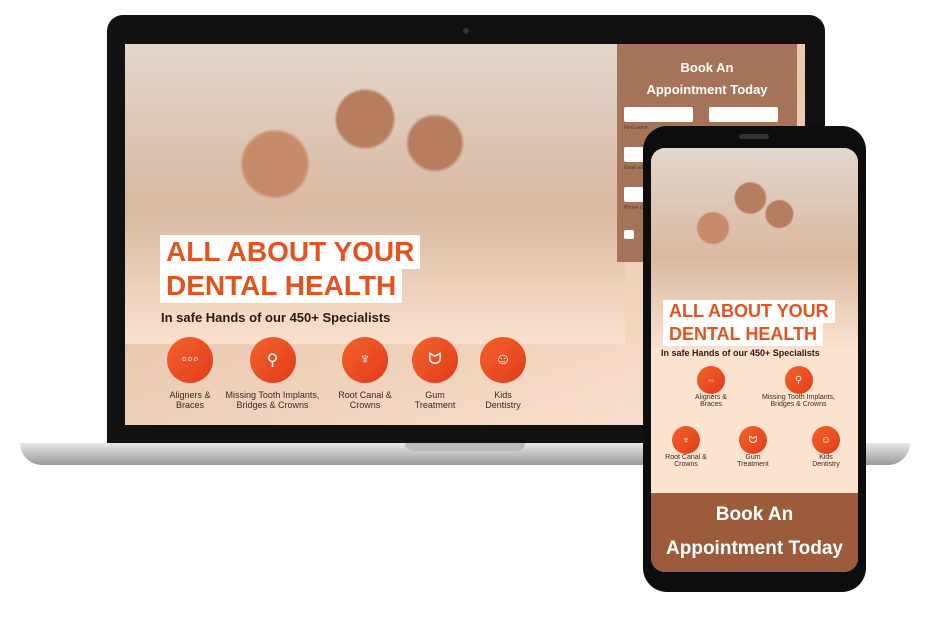  Describe the element at coordinates (190, 360) in the screenshot. I see `braces-icon: ◦◦◦` at that location.